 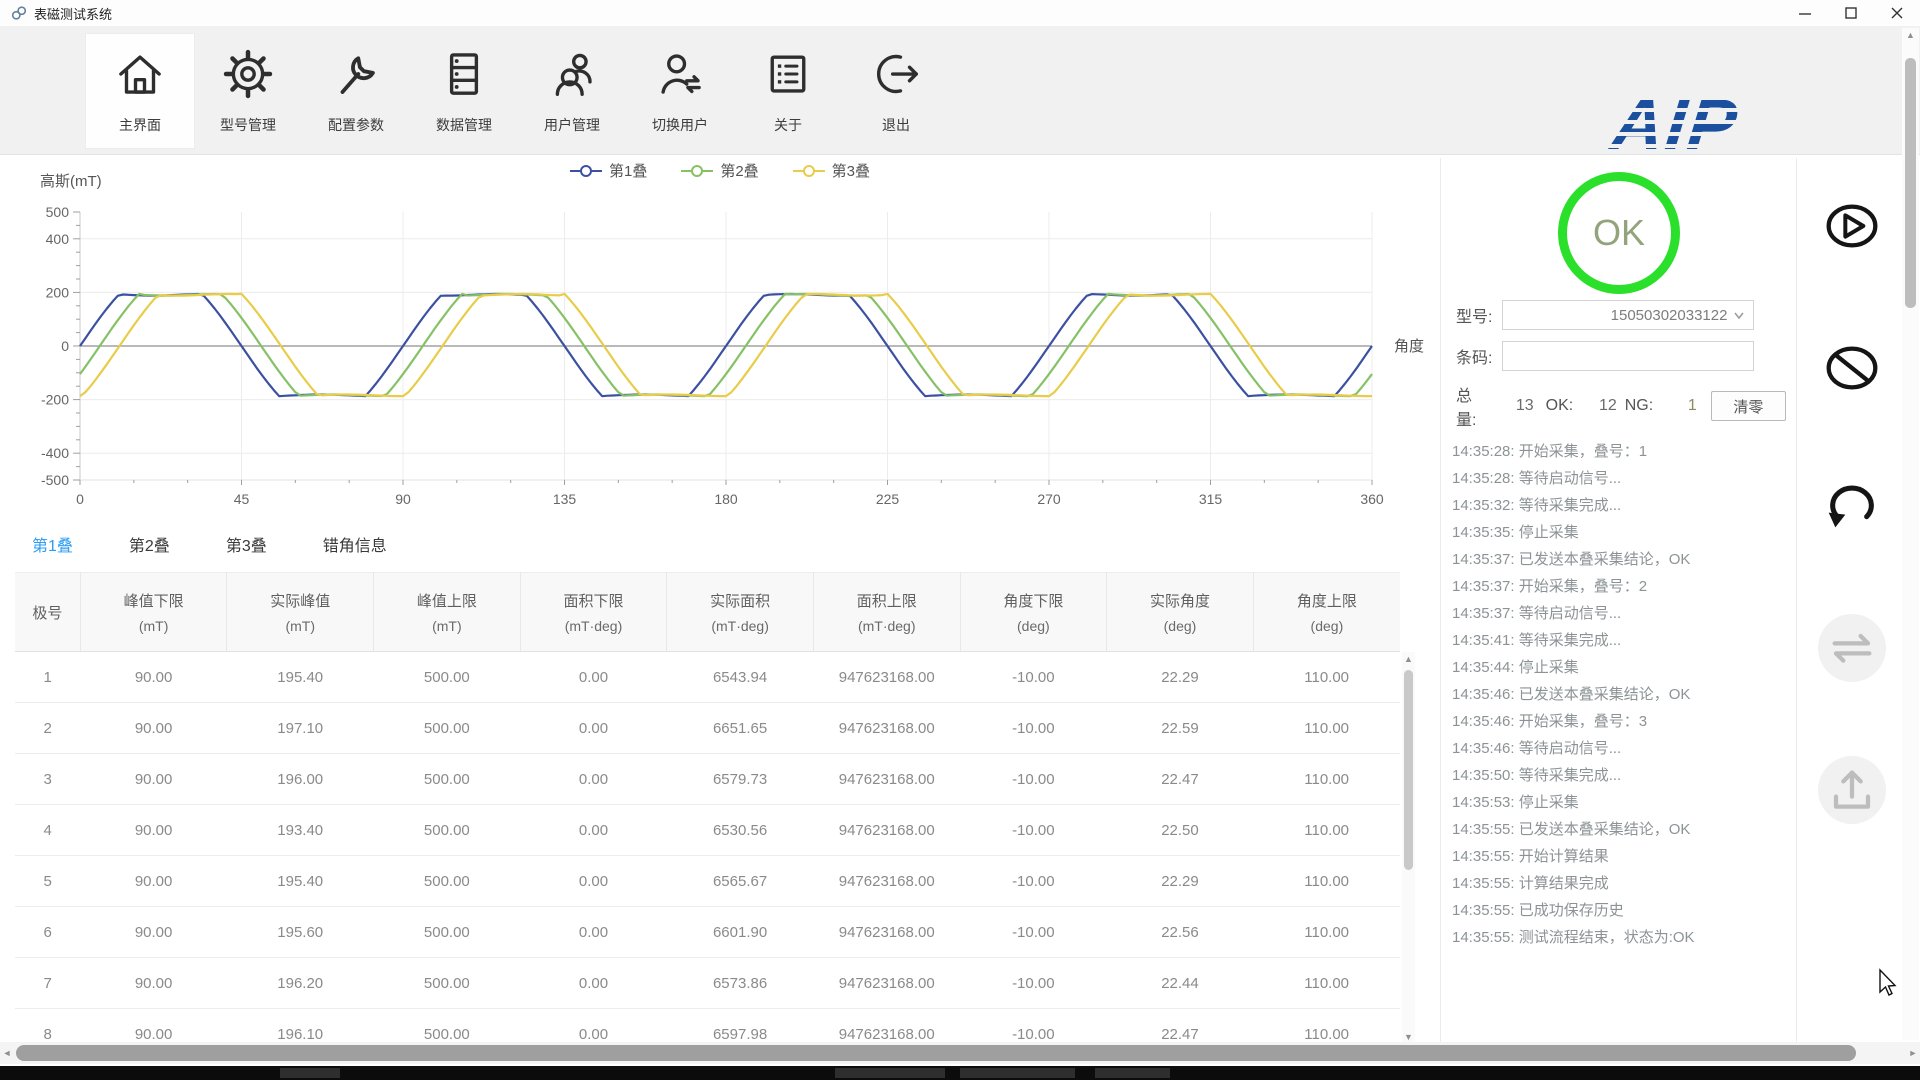 What do you see at coordinates (355, 544) in the screenshot?
I see `tab-4: 错角信息` at bounding box center [355, 544].